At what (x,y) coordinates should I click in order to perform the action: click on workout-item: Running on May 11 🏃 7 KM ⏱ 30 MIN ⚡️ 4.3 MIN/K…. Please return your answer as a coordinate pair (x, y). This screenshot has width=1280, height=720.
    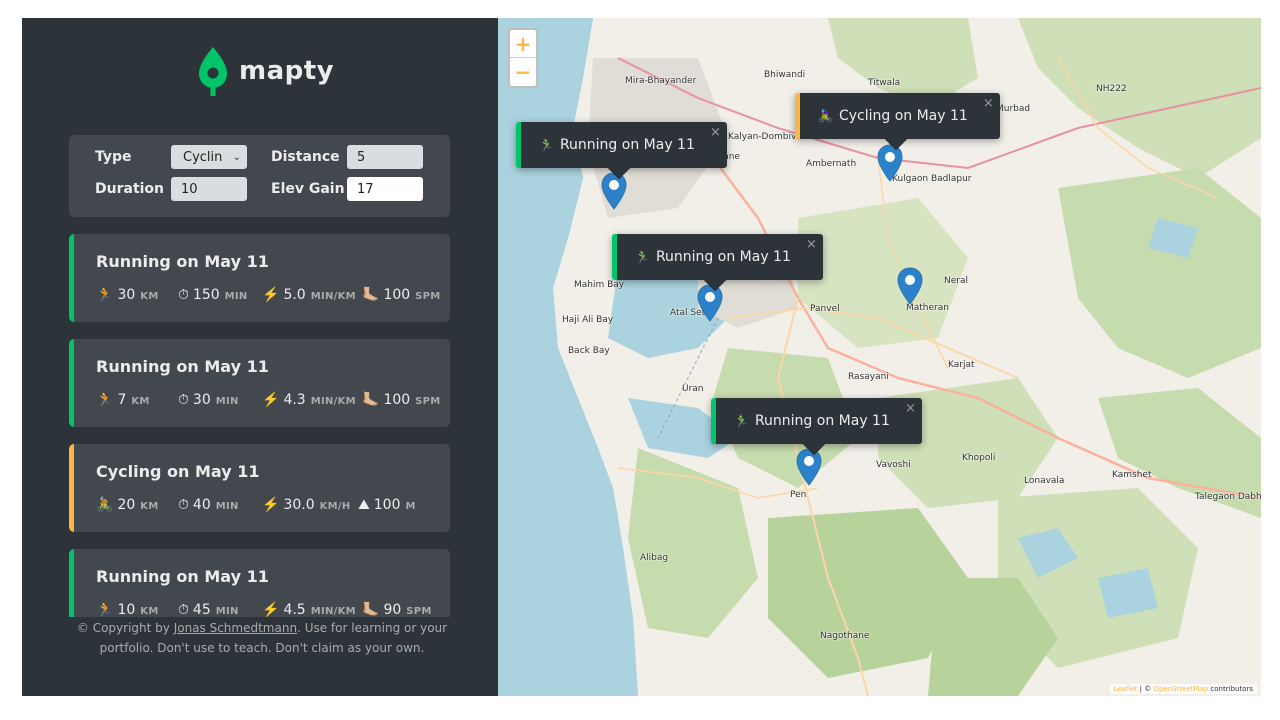
    Looking at the image, I should click on (259, 383).